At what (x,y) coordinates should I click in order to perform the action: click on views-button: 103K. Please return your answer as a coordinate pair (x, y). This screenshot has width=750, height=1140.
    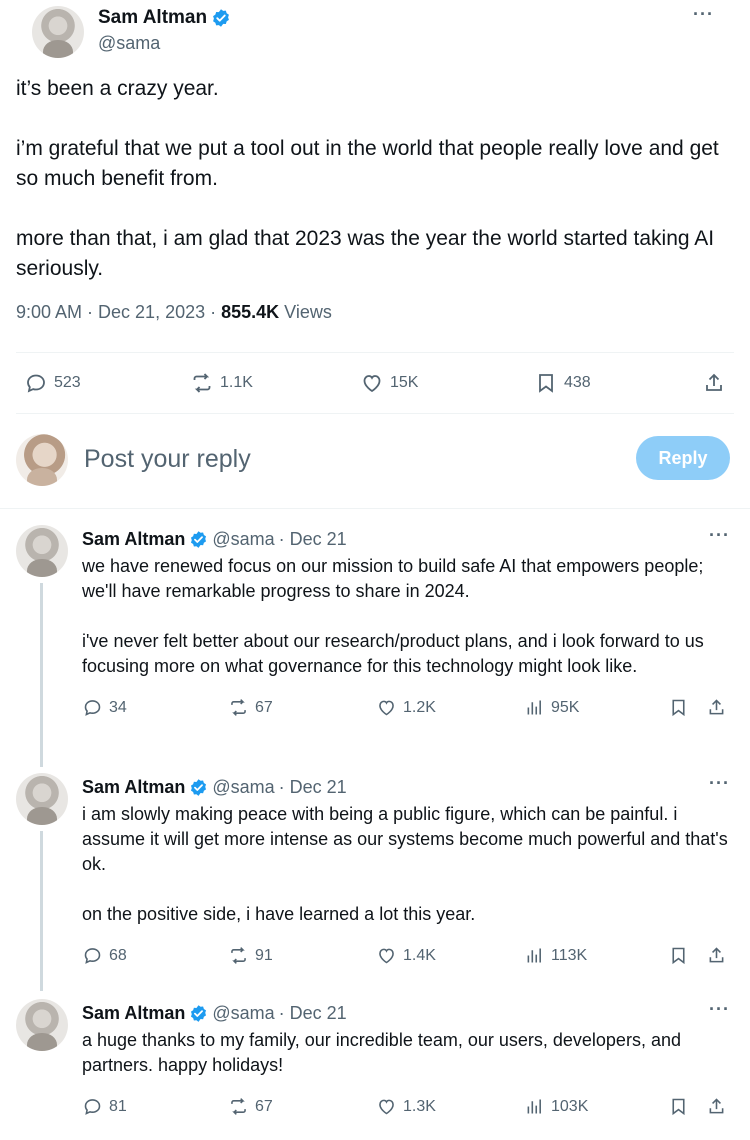
    Looking at the image, I should click on (556, 1106).